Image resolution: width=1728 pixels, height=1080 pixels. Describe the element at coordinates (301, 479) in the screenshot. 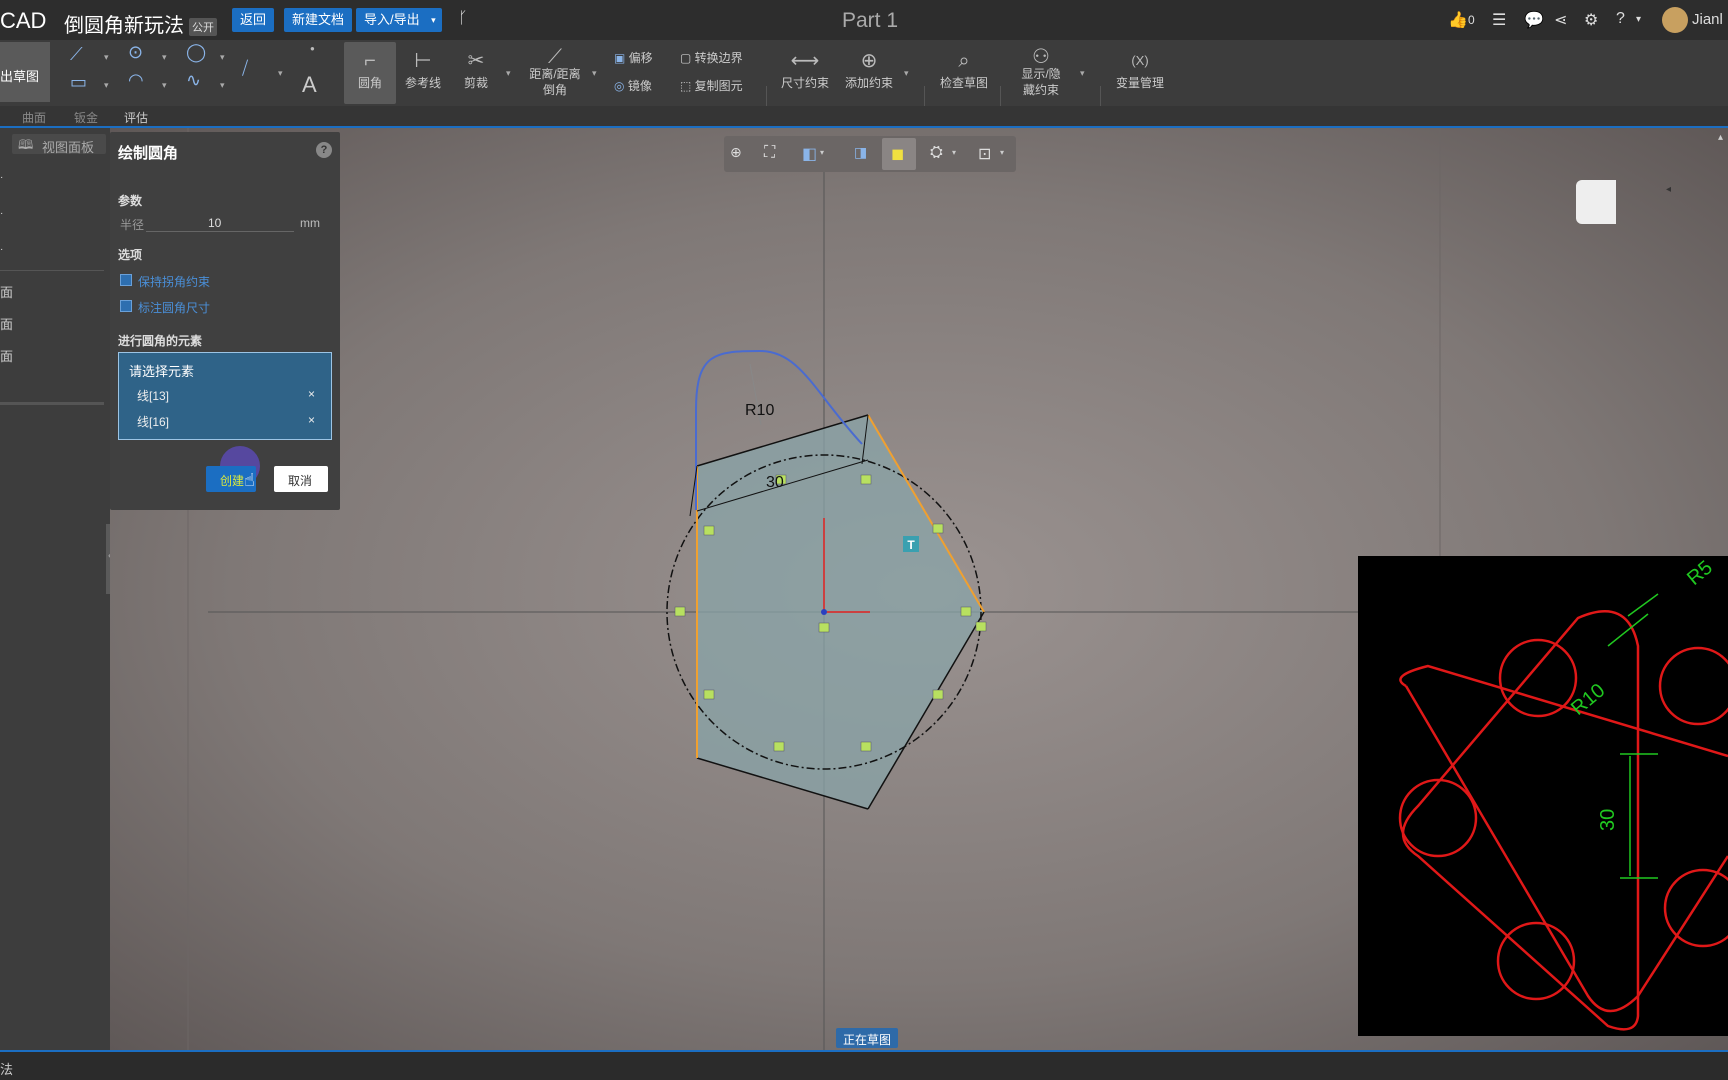

I see `cancel-button: 取消` at that location.